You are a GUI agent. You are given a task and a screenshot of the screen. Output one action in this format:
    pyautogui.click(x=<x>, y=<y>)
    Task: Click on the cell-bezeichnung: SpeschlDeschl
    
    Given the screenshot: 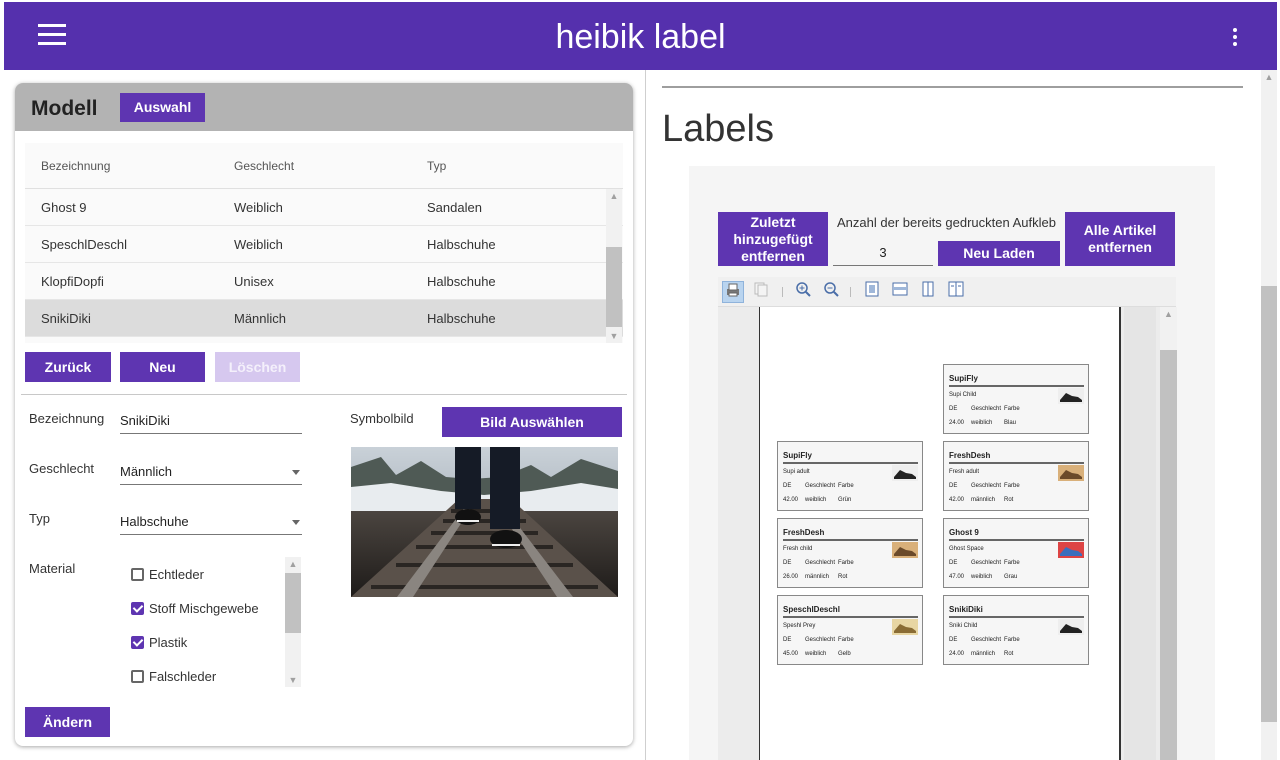 What is the action you would take?
    pyautogui.click(x=84, y=244)
    